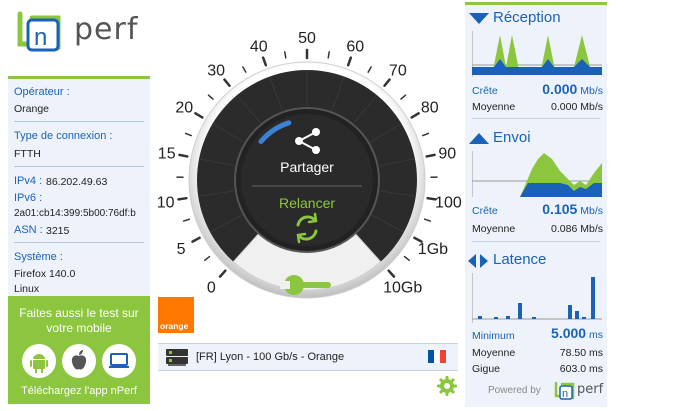  I want to click on mobile-promo-line1: Faites aussi le test sur, so click(79, 313).